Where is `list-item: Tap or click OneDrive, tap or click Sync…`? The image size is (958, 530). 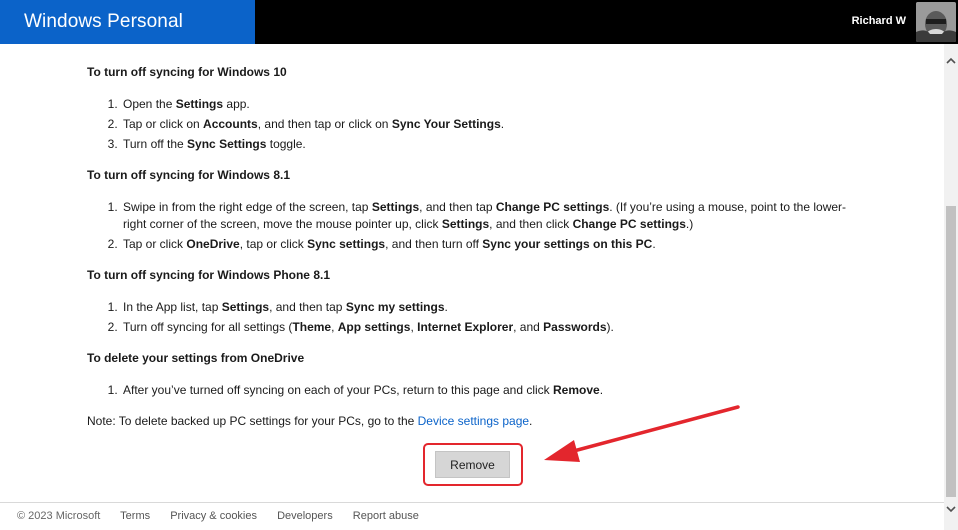
list-item: Tap or click OneDrive, tap or click Sync… is located at coordinates (494, 244).